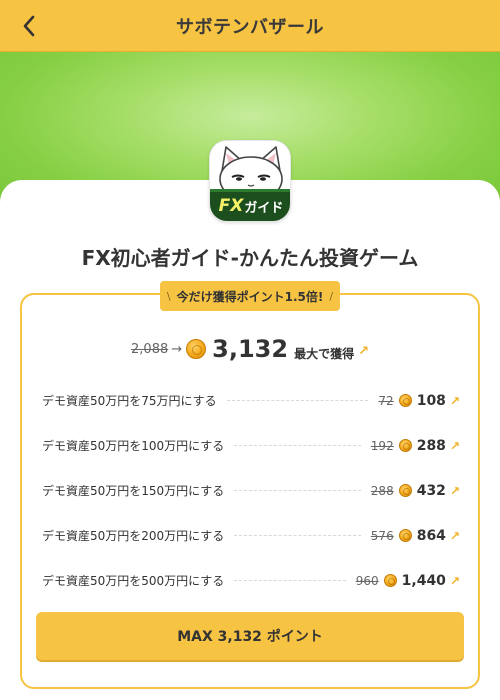 This screenshot has height=700, width=500. Describe the element at coordinates (177, 349) in the screenshot. I see `arrow-right-icon: →` at that location.